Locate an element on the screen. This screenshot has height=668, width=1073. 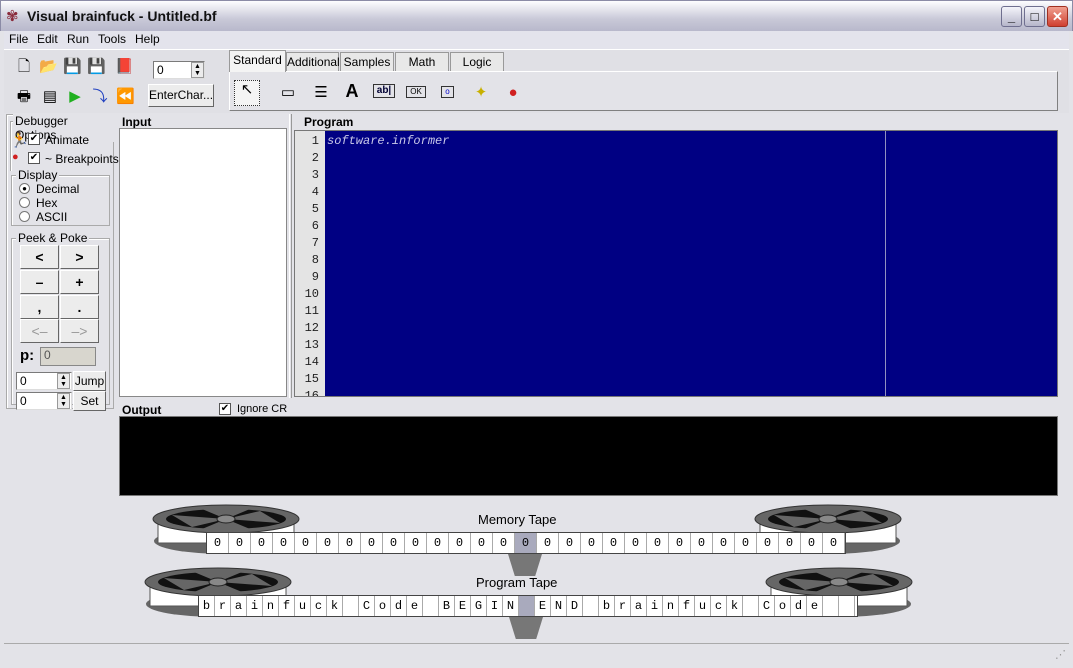
title-bar: ✾ Visual brainfuck - Untitled.bf _ □ ✕ is located at coordinates (536, 15).